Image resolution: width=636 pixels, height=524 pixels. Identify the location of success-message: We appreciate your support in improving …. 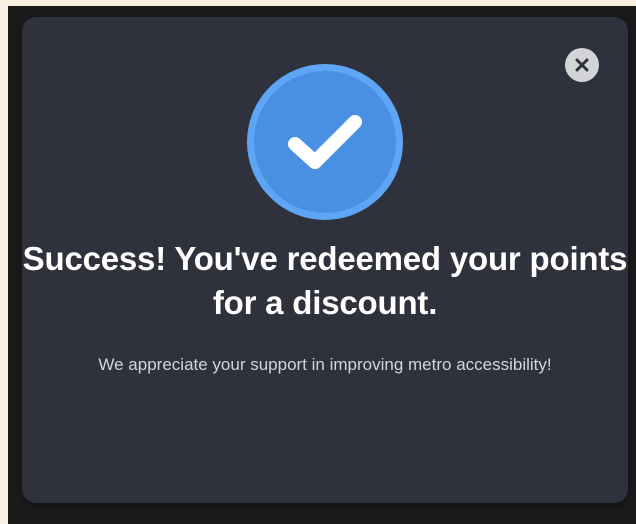
(325, 364).